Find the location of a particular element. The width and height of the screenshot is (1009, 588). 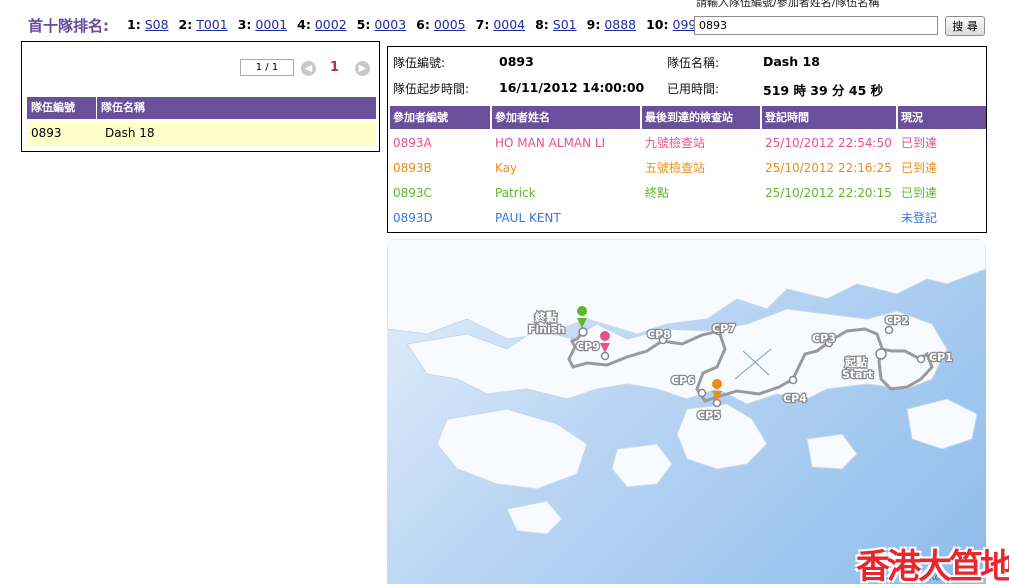

cp3-label: CP3 is located at coordinates (824, 338).